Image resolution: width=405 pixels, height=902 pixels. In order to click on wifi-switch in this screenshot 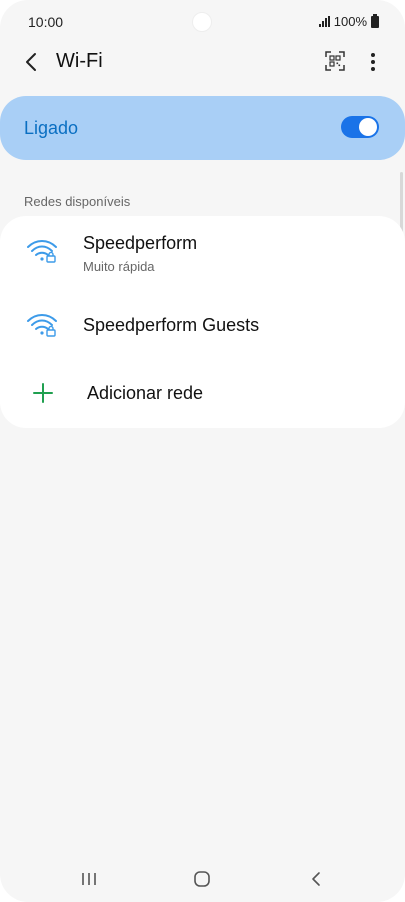, I will do `click(360, 127)`.